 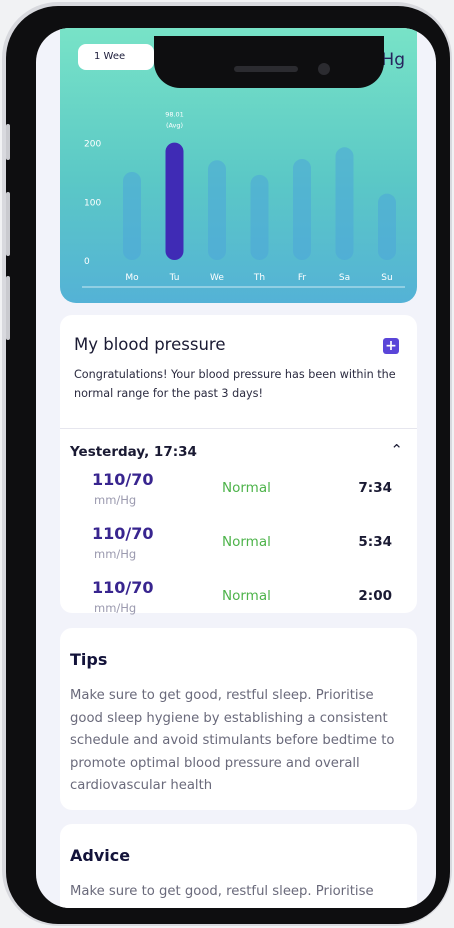 I want to click on add-reading-button: +, so click(x=391, y=346).